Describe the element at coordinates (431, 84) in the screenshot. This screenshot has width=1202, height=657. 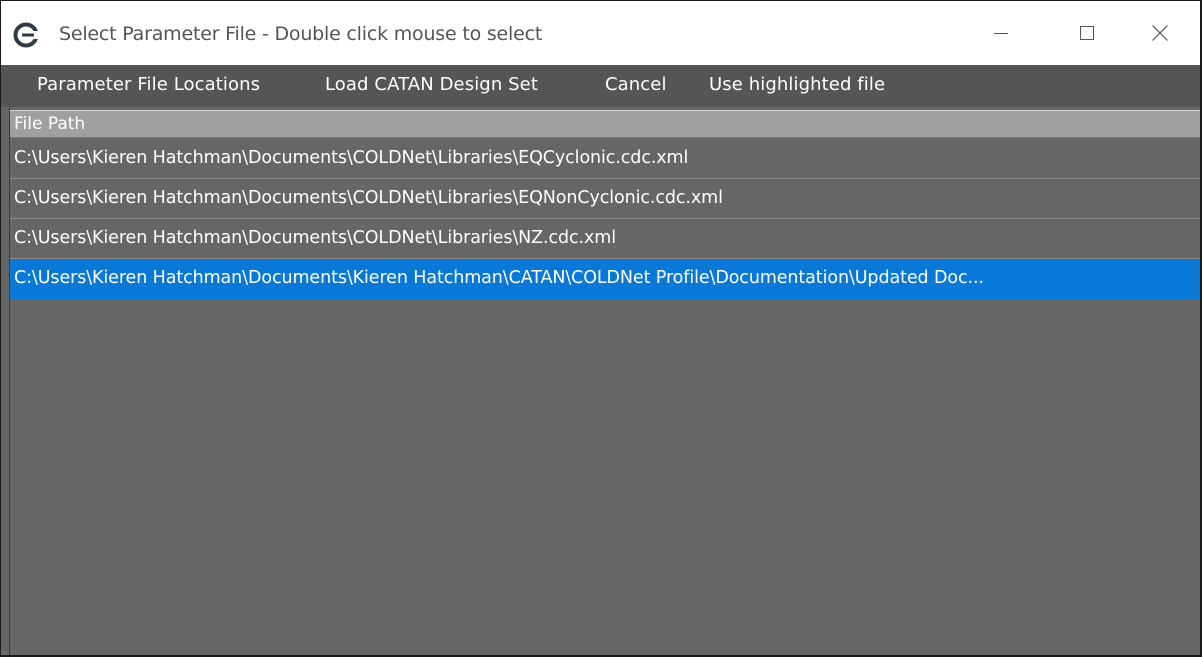
I see `menu-load-catan-design-set: Load CATAN Design Set` at that location.